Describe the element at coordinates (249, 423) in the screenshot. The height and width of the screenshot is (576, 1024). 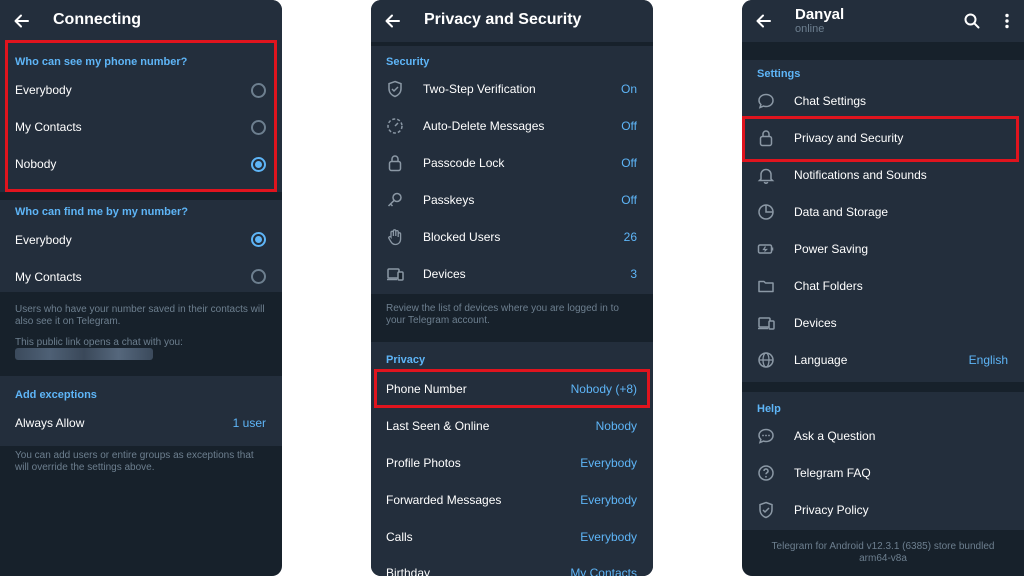
I see `row-value: 1 user` at that location.